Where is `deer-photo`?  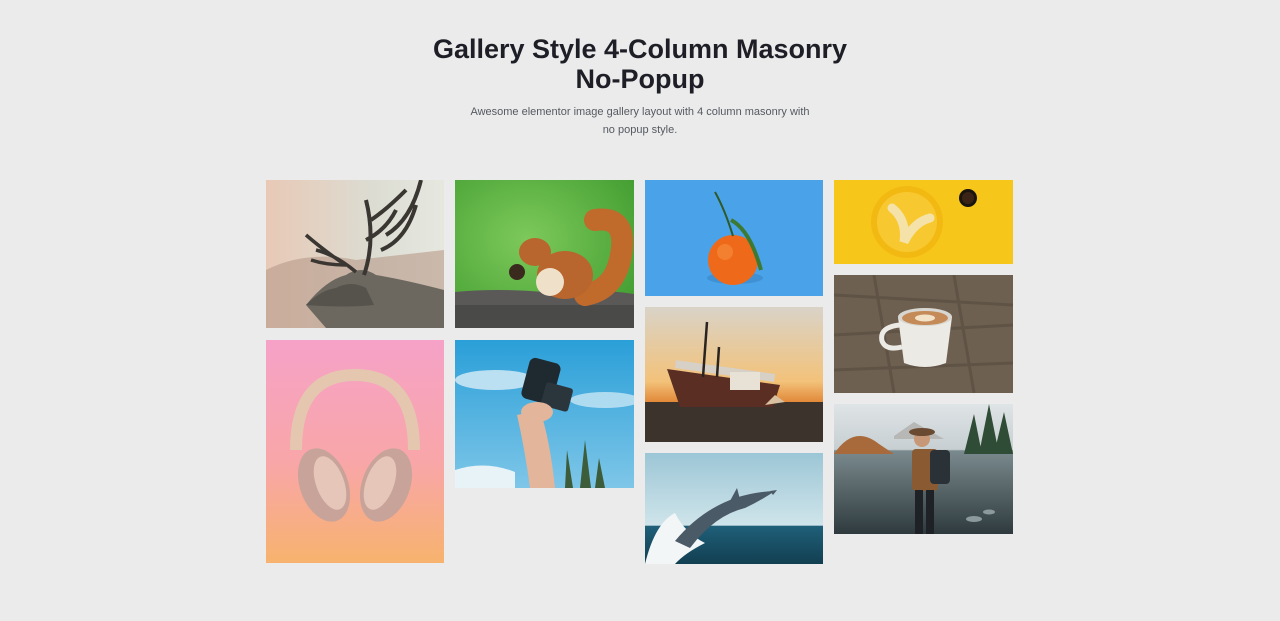
deer-photo is located at coordinates (355, 254).